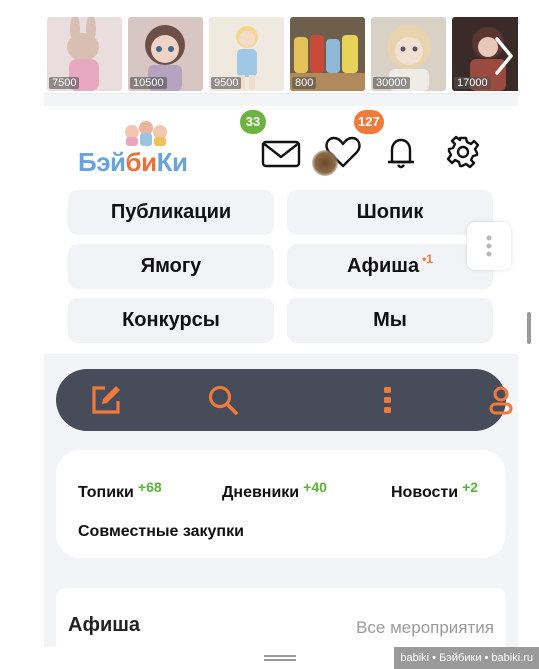 This screenshot has height=669, width=539. Describe the element at coordinates (390, 320) in the screenshot. I see `nav-about-us: Мы` at that location.